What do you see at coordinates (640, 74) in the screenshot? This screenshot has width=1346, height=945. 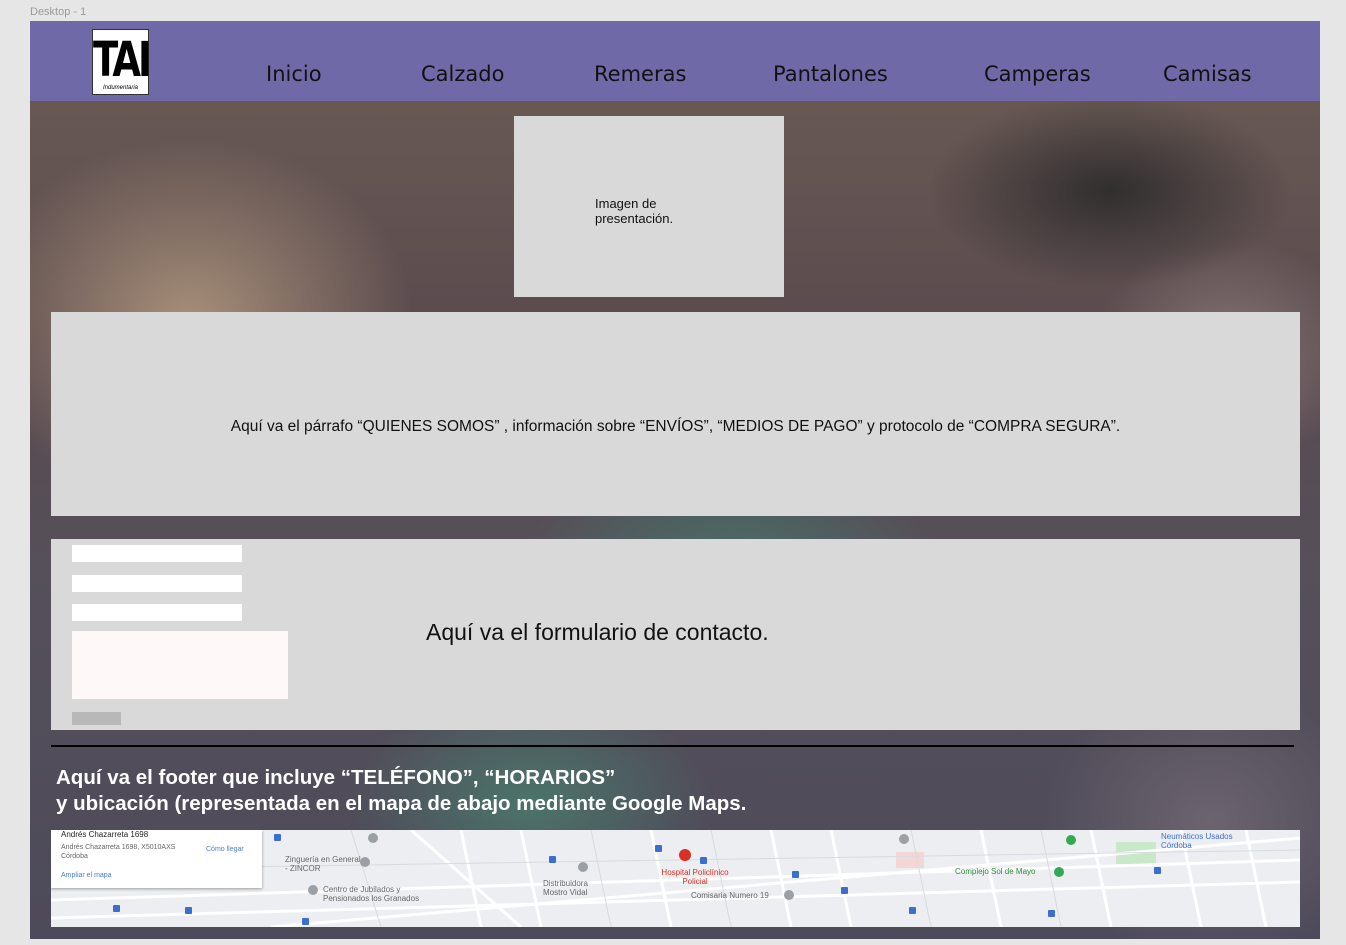 I see `nav-link-remeras: Remeras` at bounding box center [640, 74].